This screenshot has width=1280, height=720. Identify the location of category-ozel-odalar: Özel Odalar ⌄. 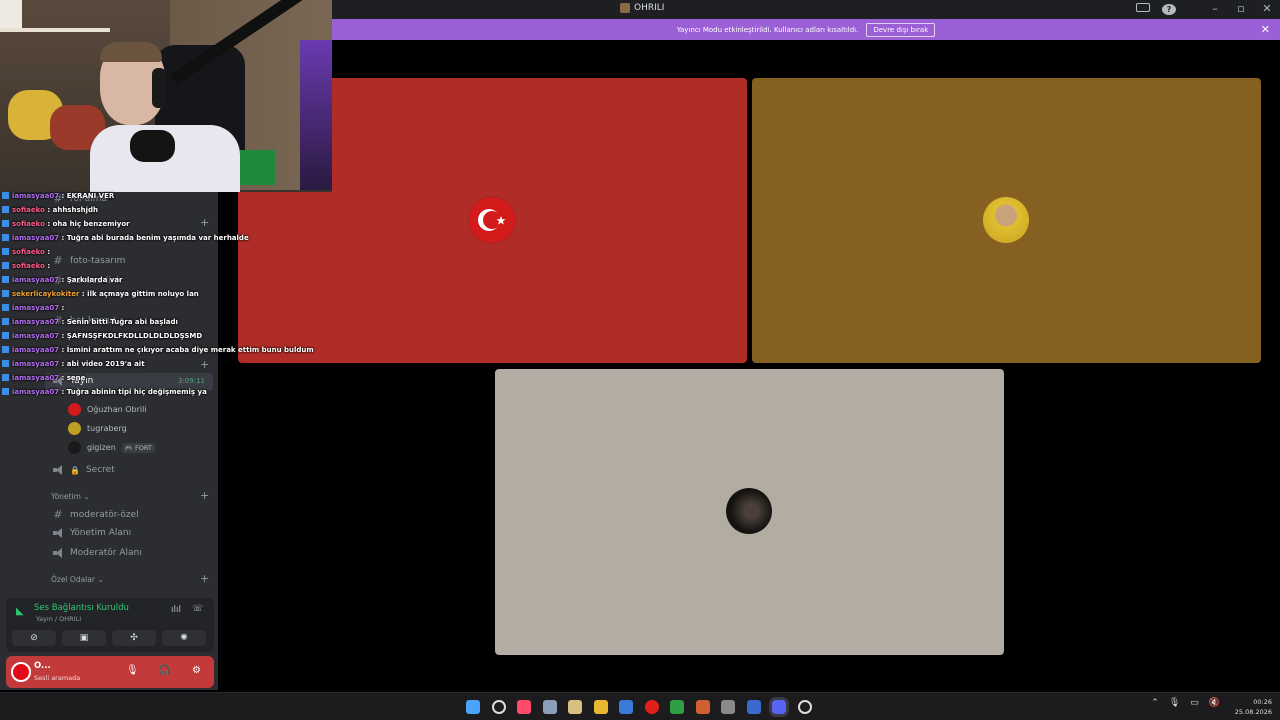
(77, 579).